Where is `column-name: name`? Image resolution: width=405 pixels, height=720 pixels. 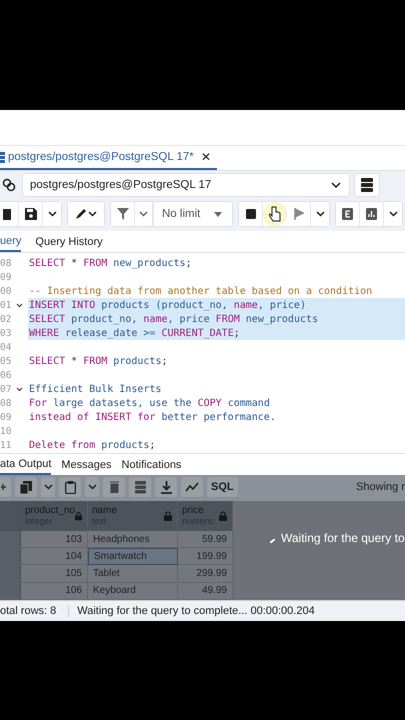 column-name: name is located at coordinates (105, 510).